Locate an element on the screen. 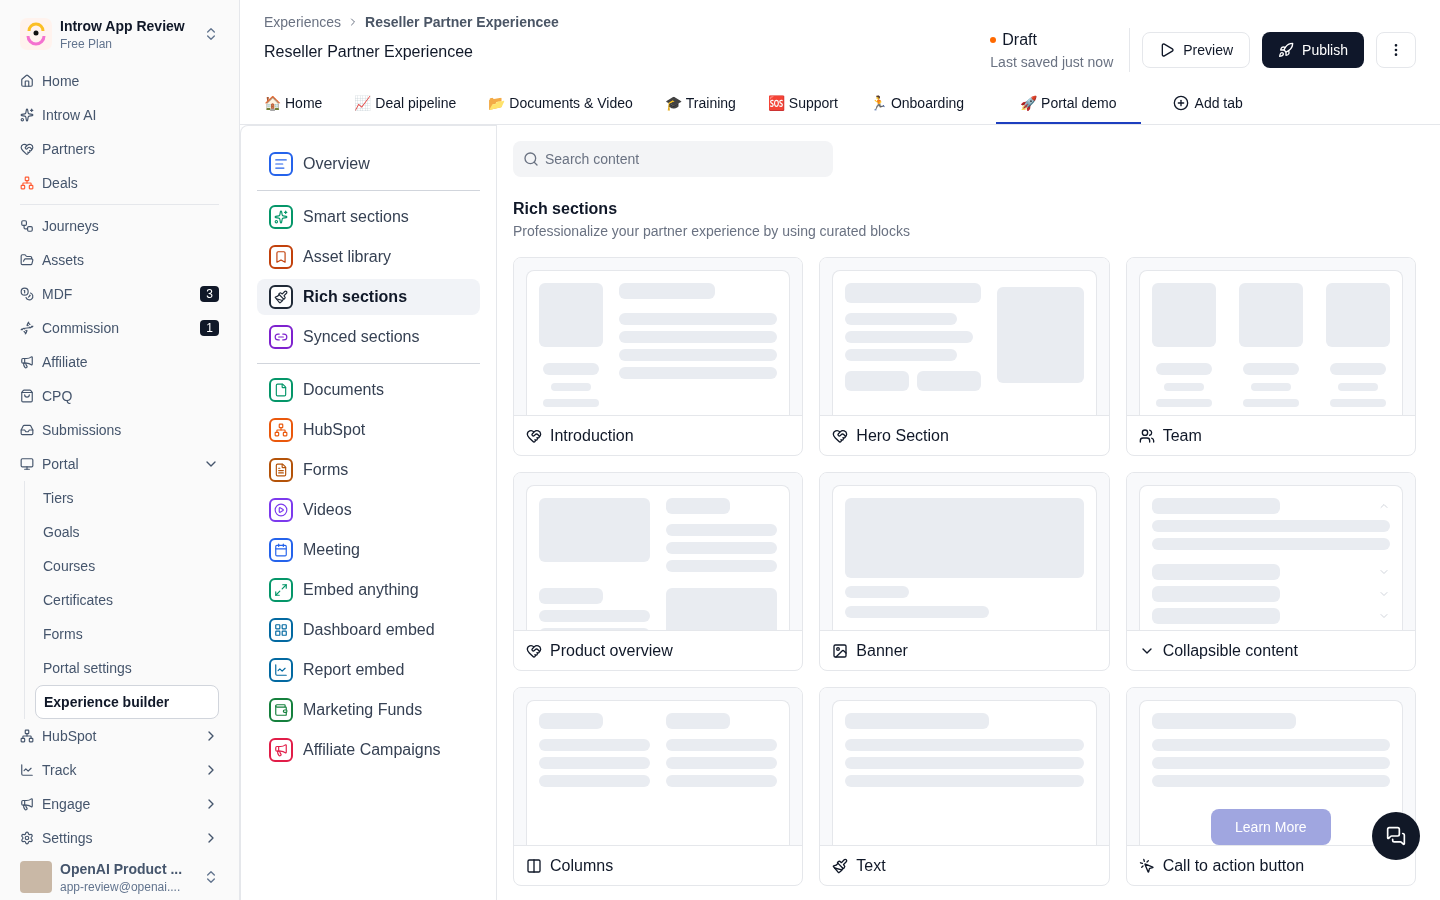  tab: 🏃 Onboarding is located at coordinates (917, 104).